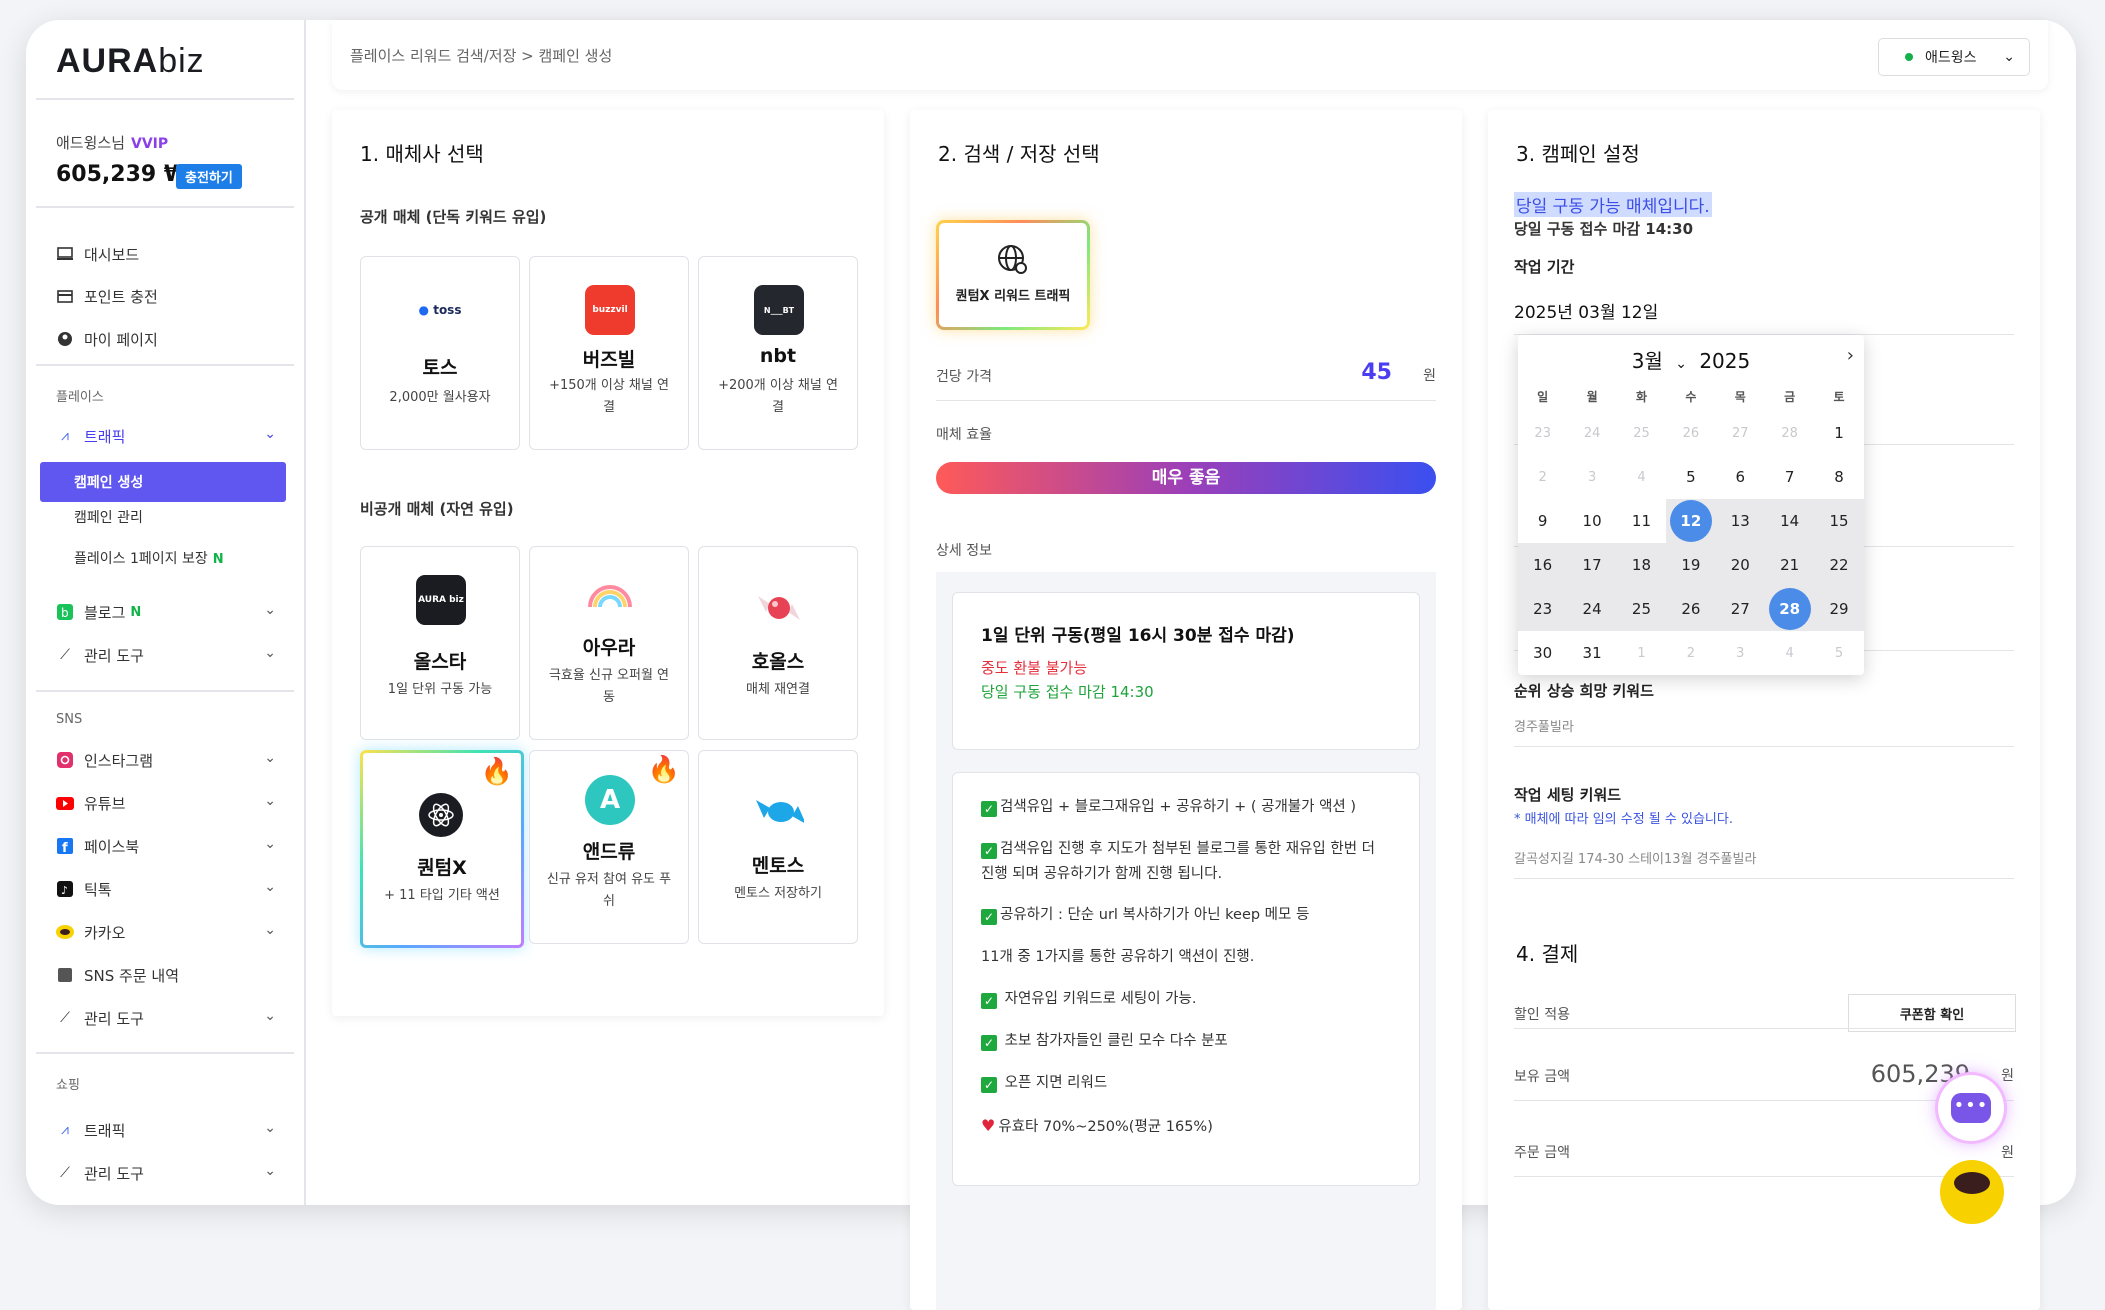  I want to click on calendar-day: 27, so click(1740, 609).